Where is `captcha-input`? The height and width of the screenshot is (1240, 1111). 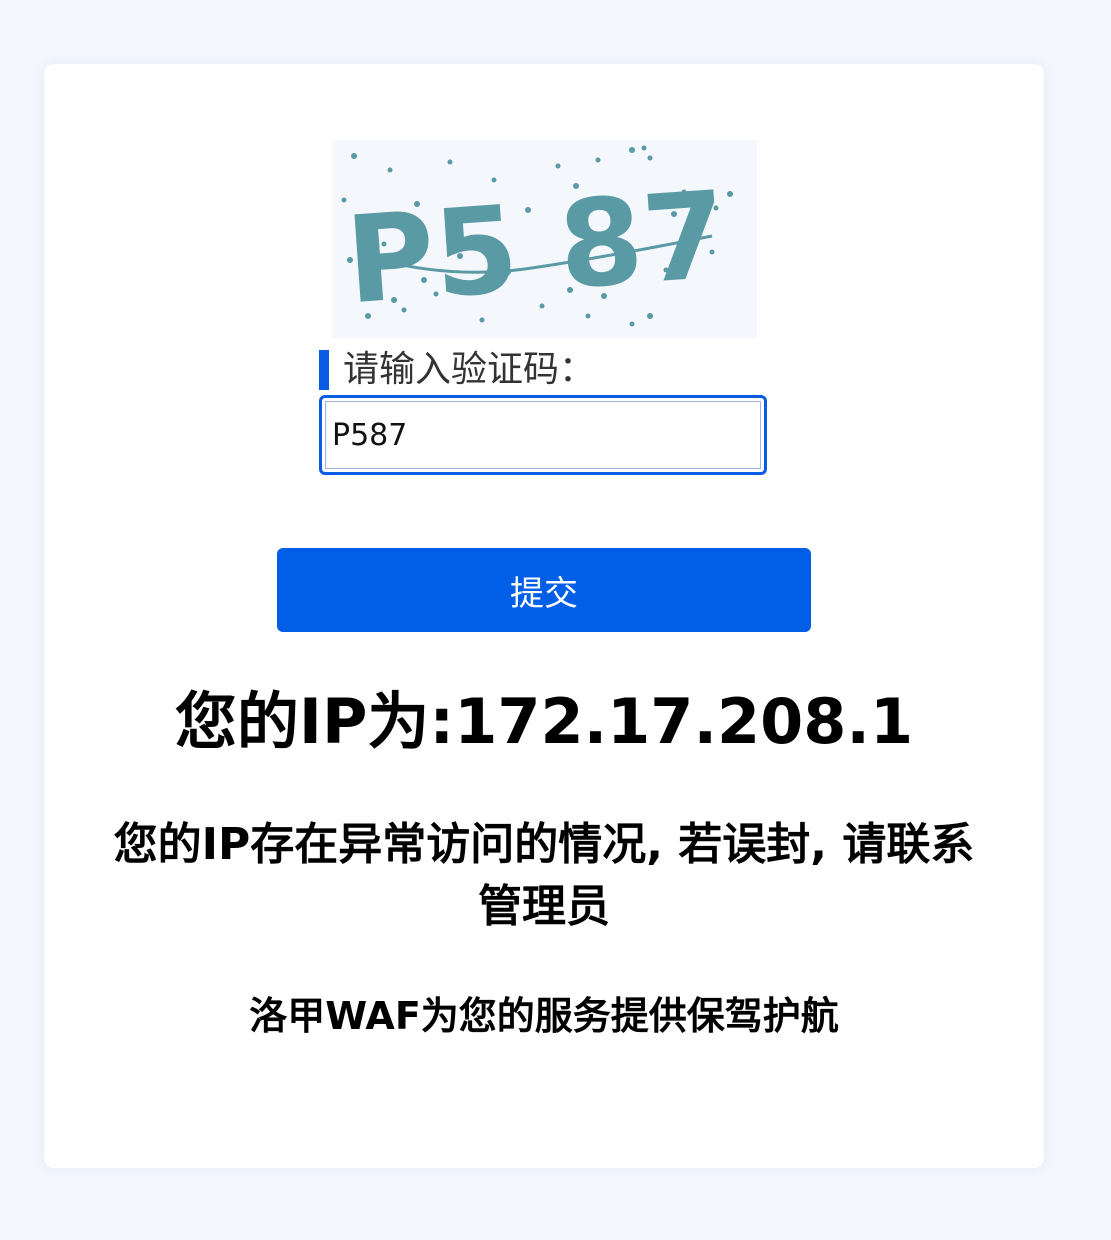
captcha-input is located at coordinates (543, 435).